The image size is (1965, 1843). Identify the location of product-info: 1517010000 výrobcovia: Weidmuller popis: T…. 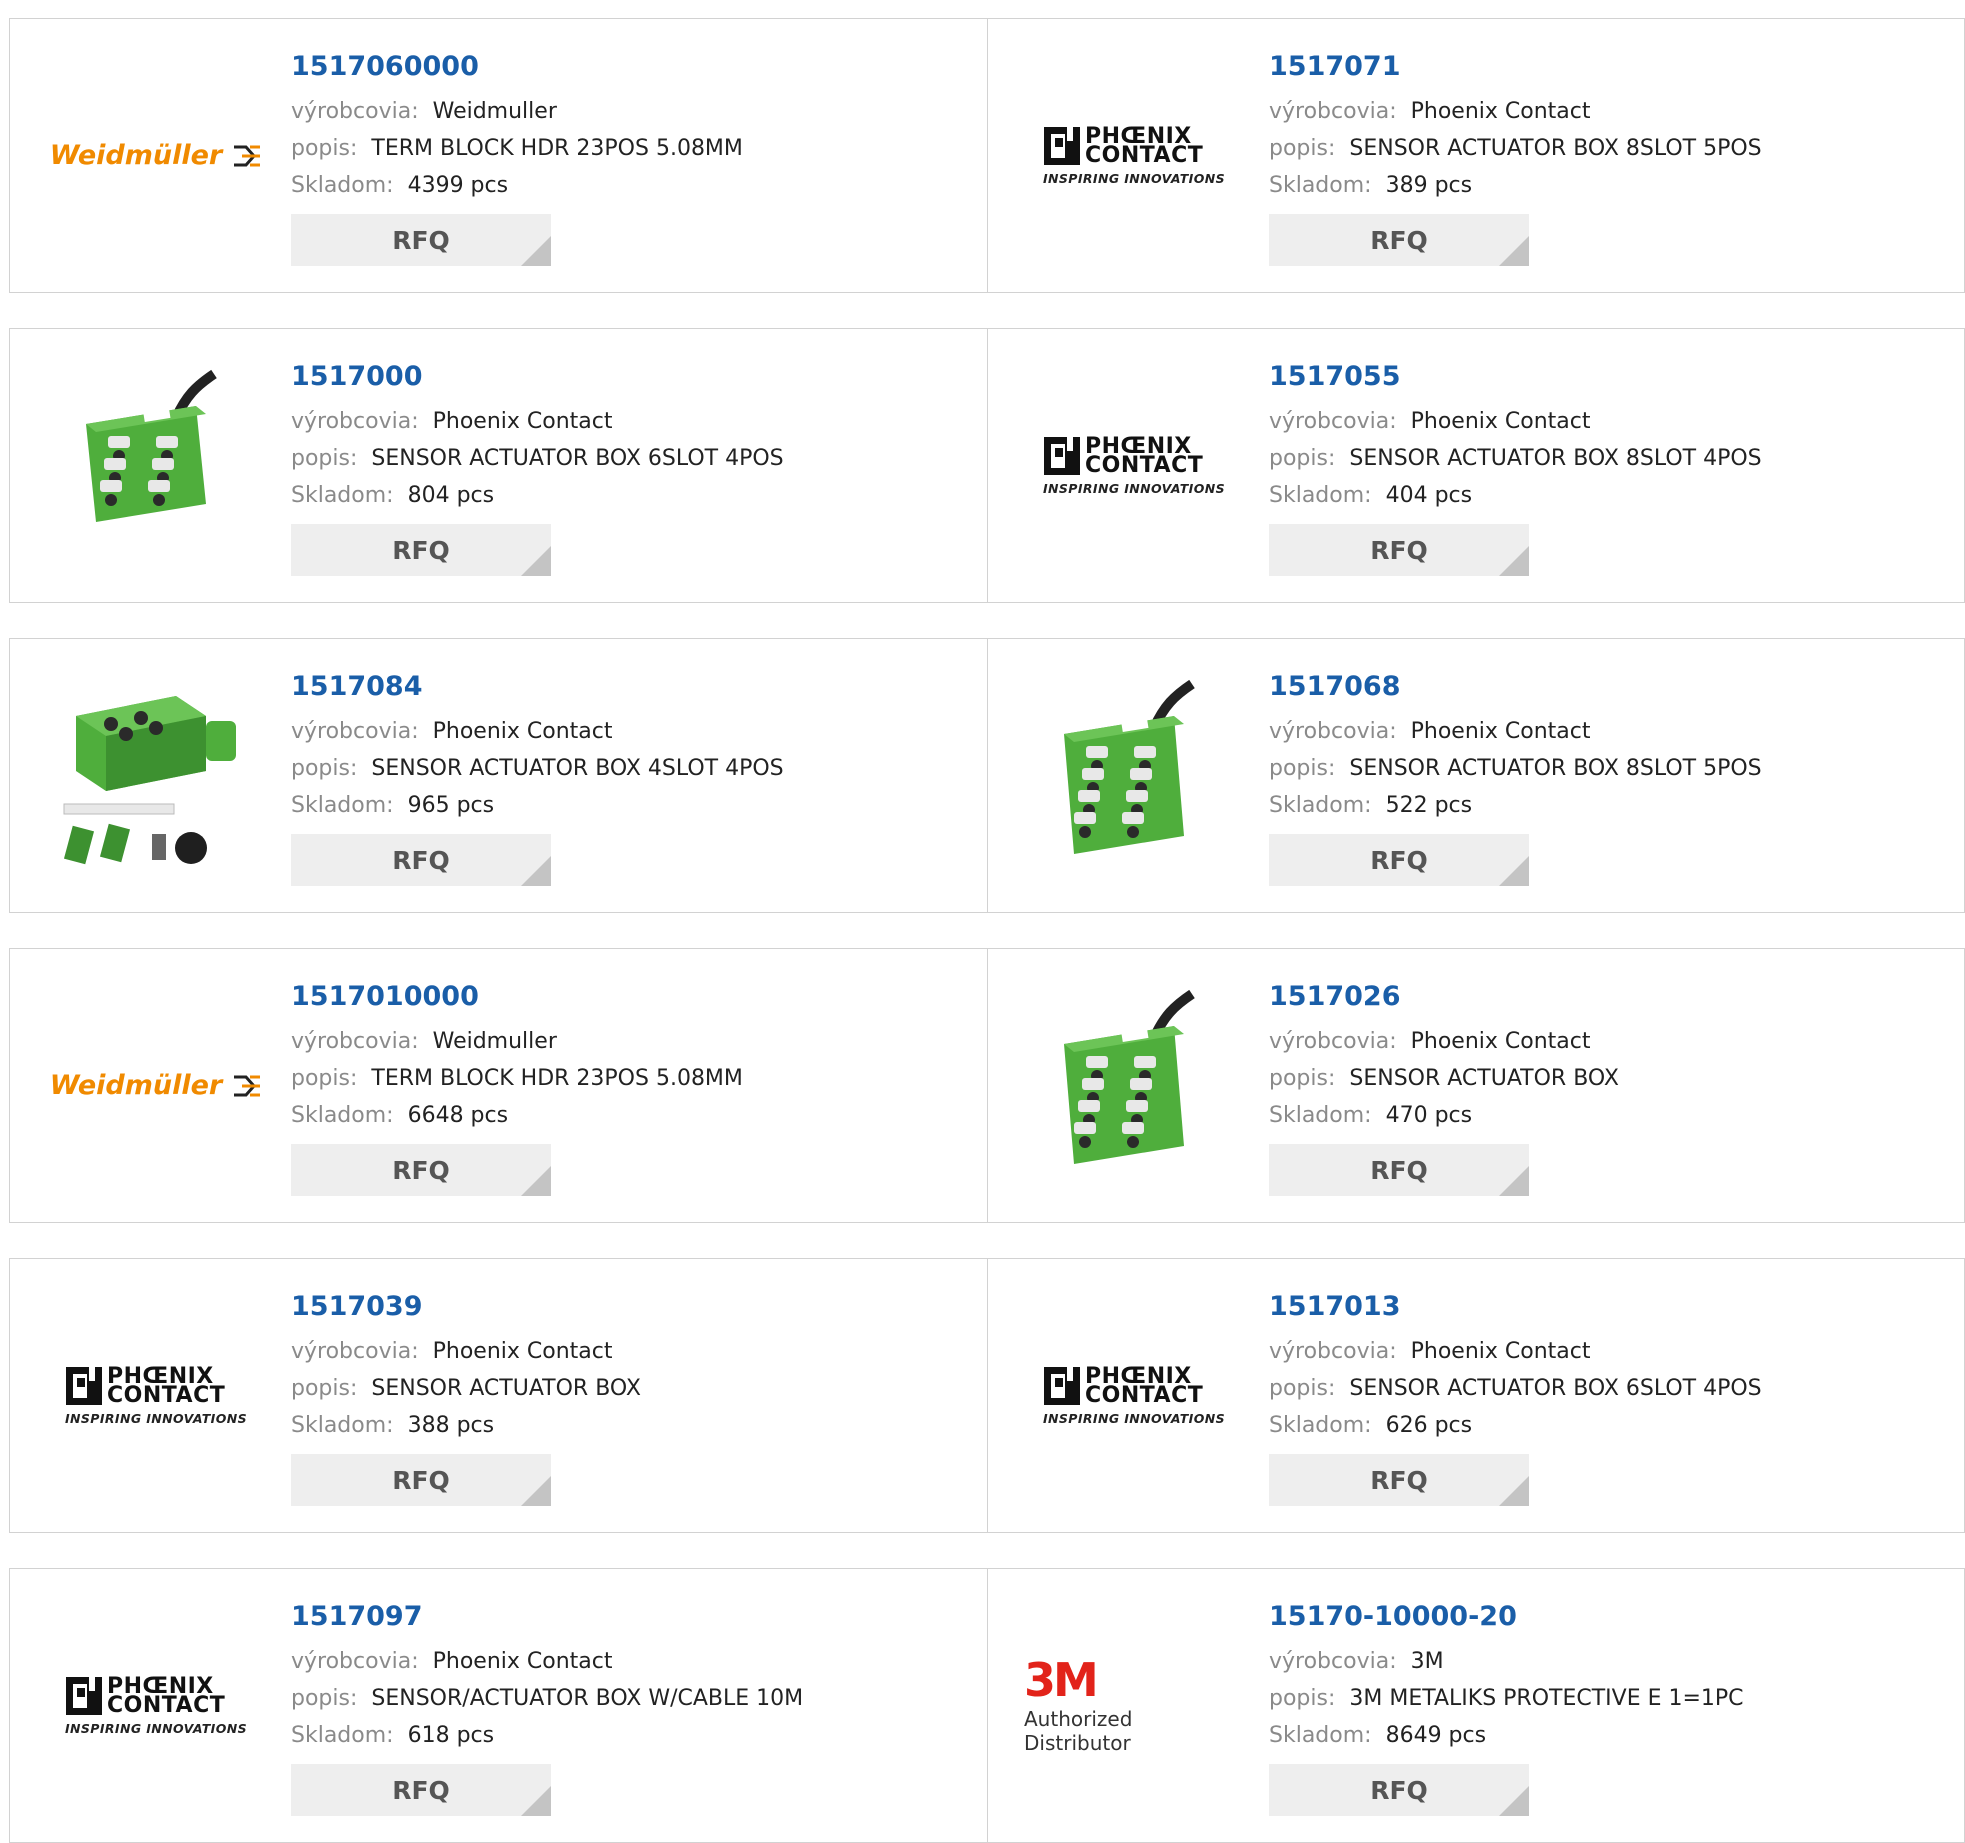
(517, 1087).